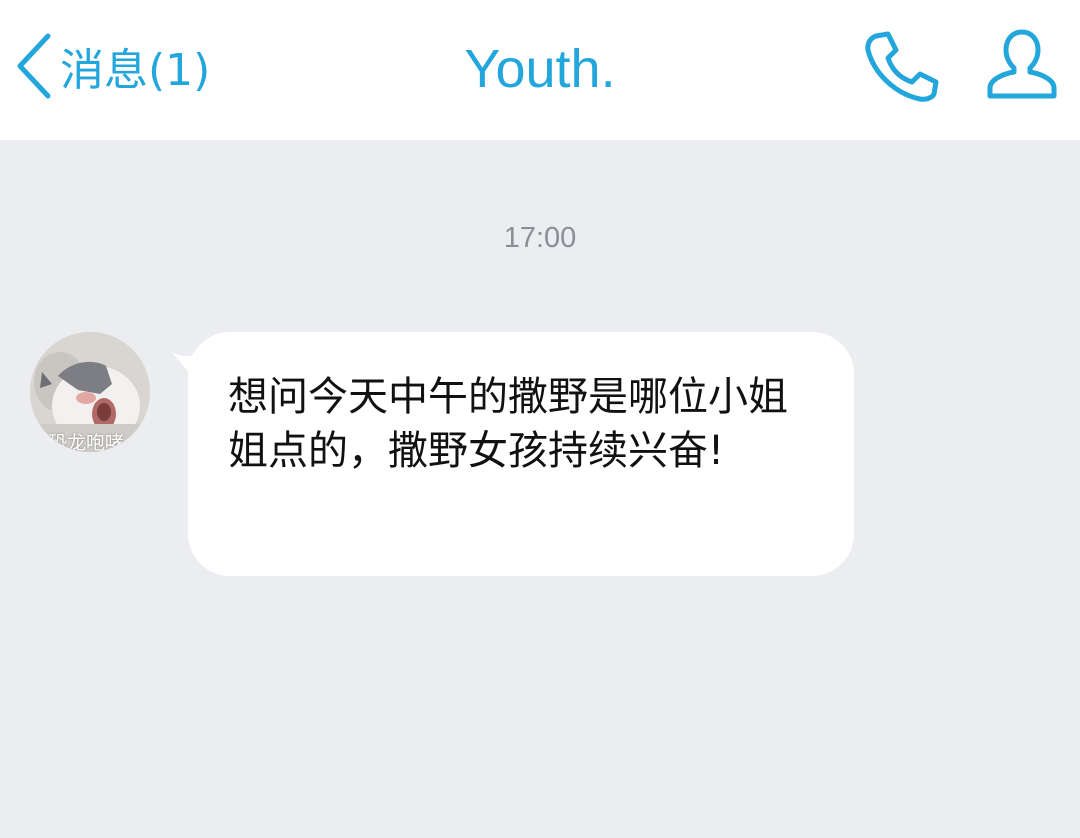 This screenshot has width=1080, height=838. What do you see at coordinates (135, 70) in the screenshot?
I see `back-label: 消息(1)` at bounding box center [135, 70].